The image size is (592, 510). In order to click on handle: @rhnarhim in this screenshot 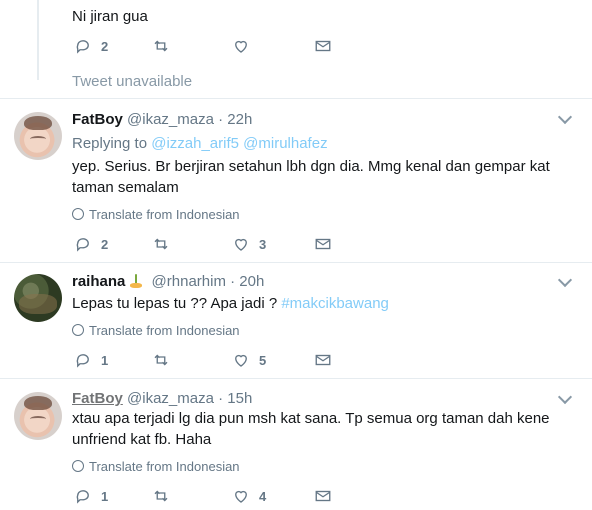, I will do `click(189, 281)`.